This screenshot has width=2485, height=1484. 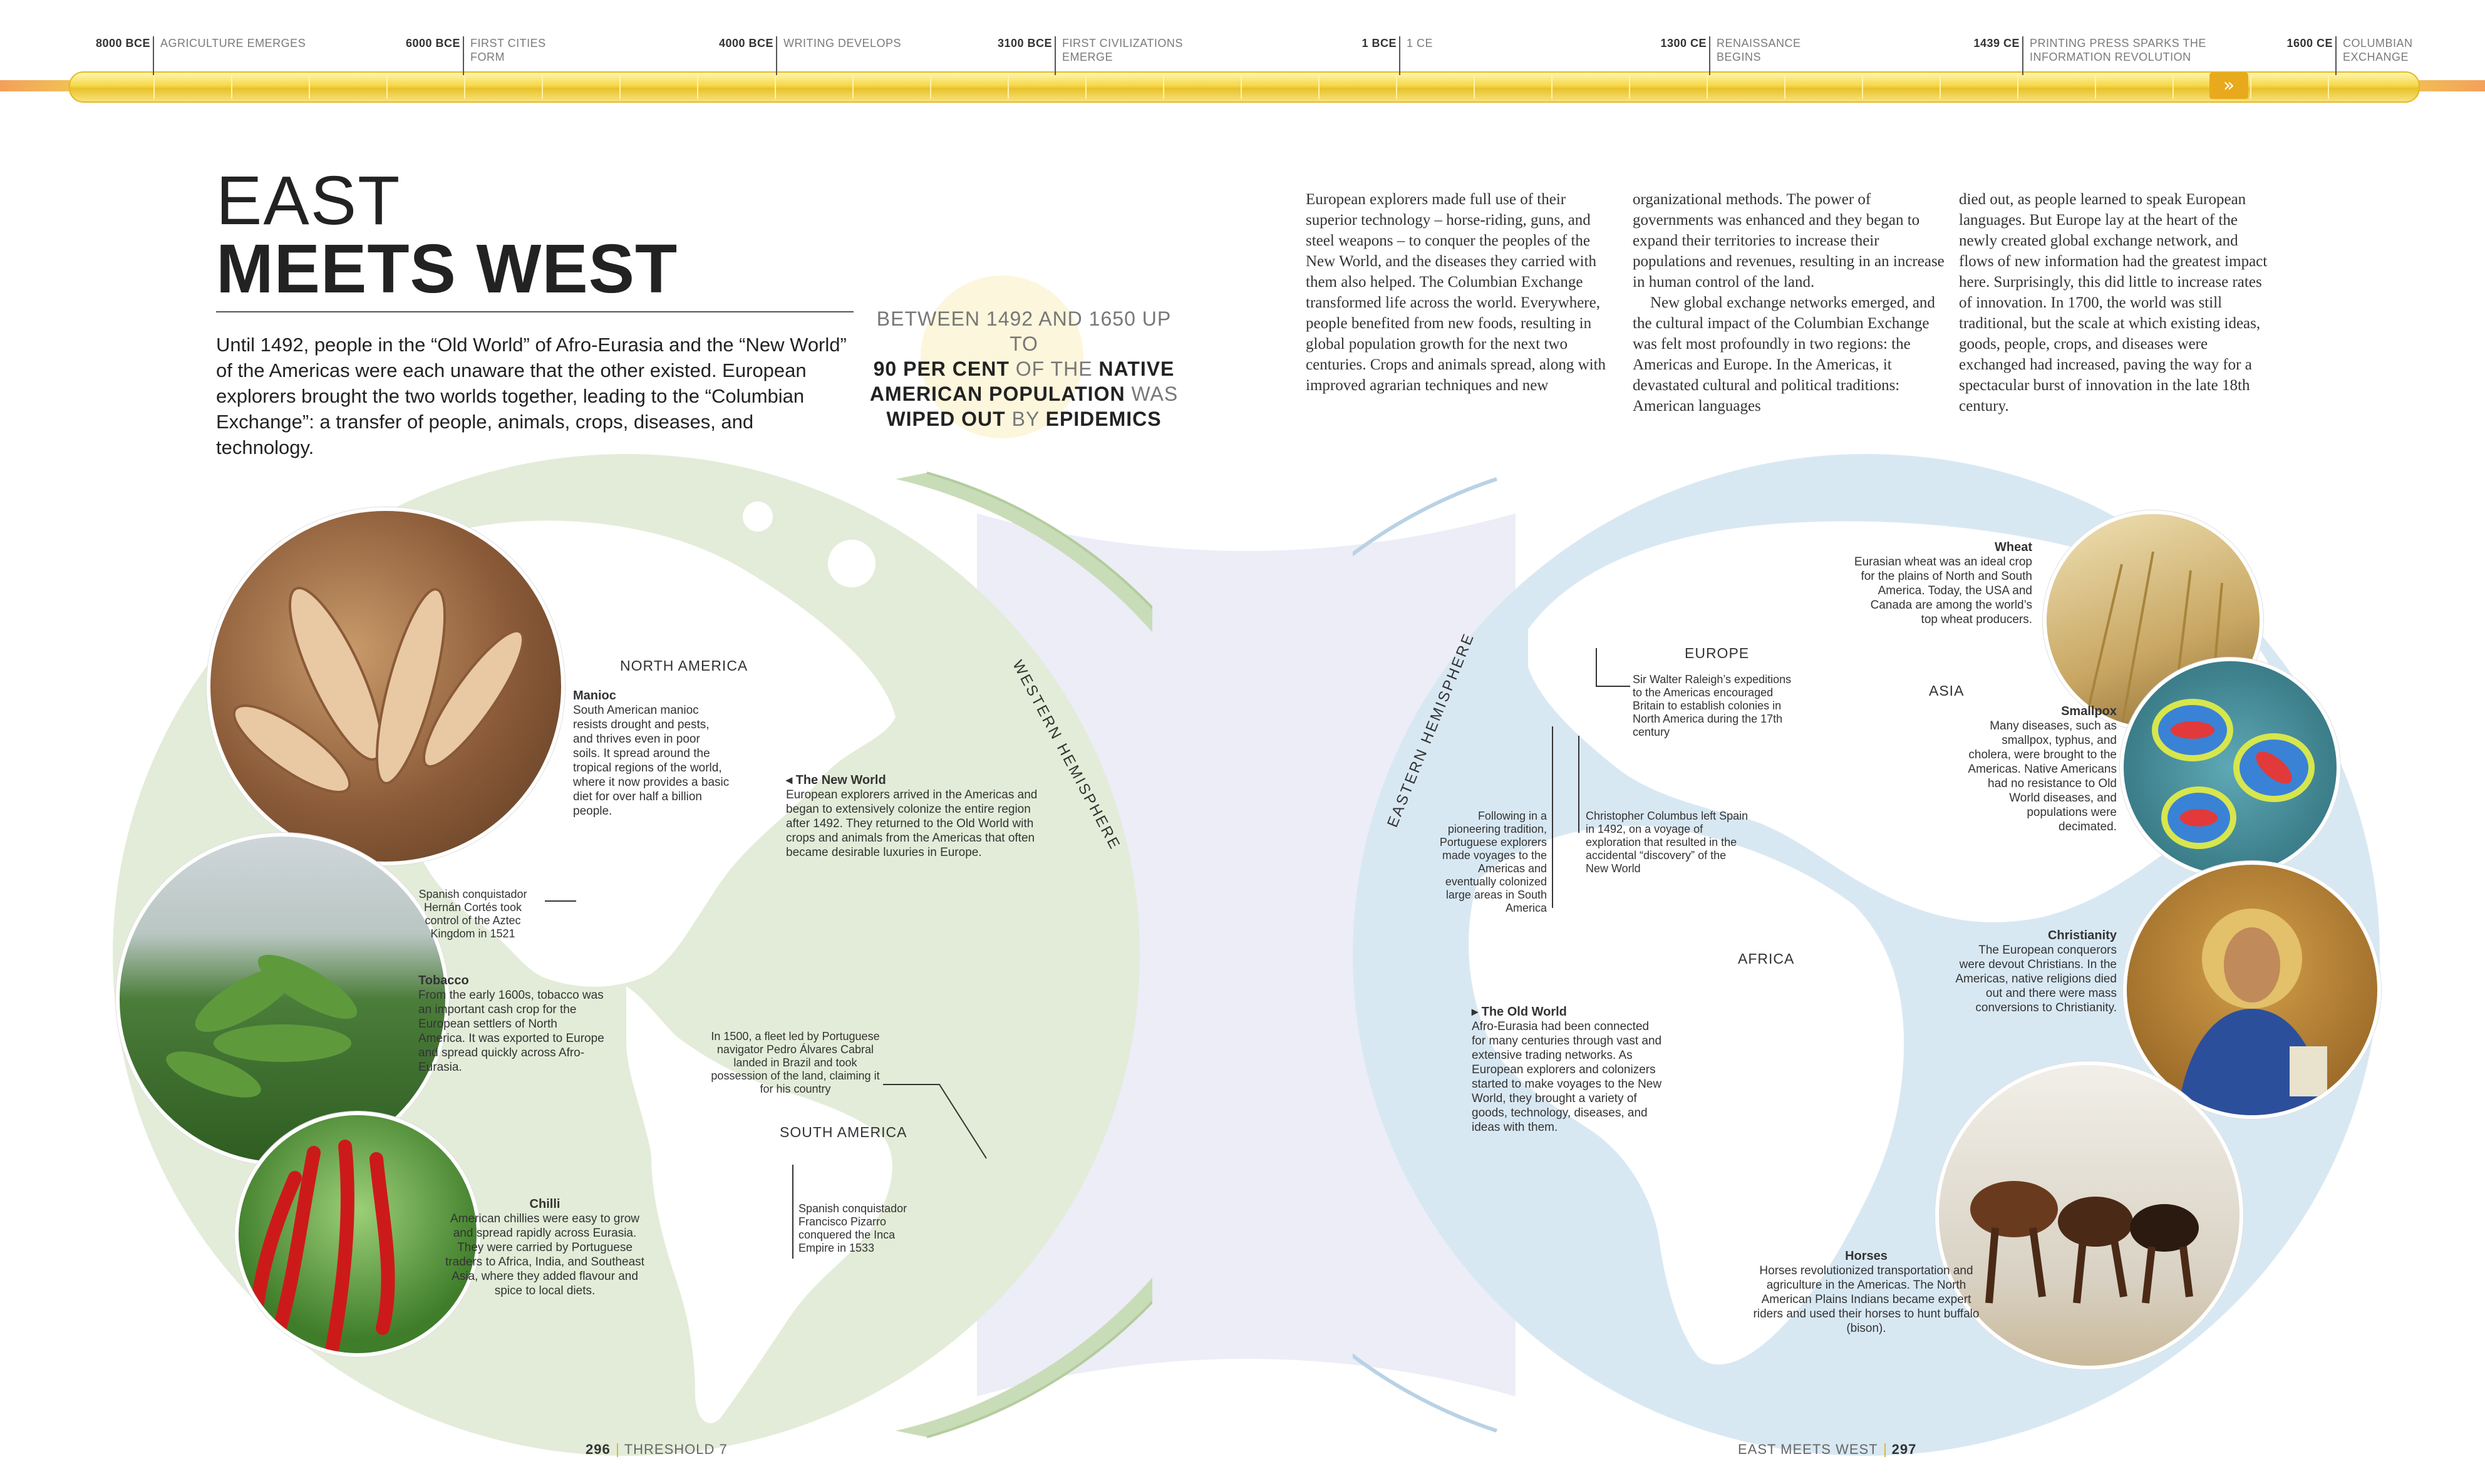 What do you see at coordinates (1379, 43) in the screenshot?
I see `timeline-date: 1 BCE` at bounding box center [1379, 43].